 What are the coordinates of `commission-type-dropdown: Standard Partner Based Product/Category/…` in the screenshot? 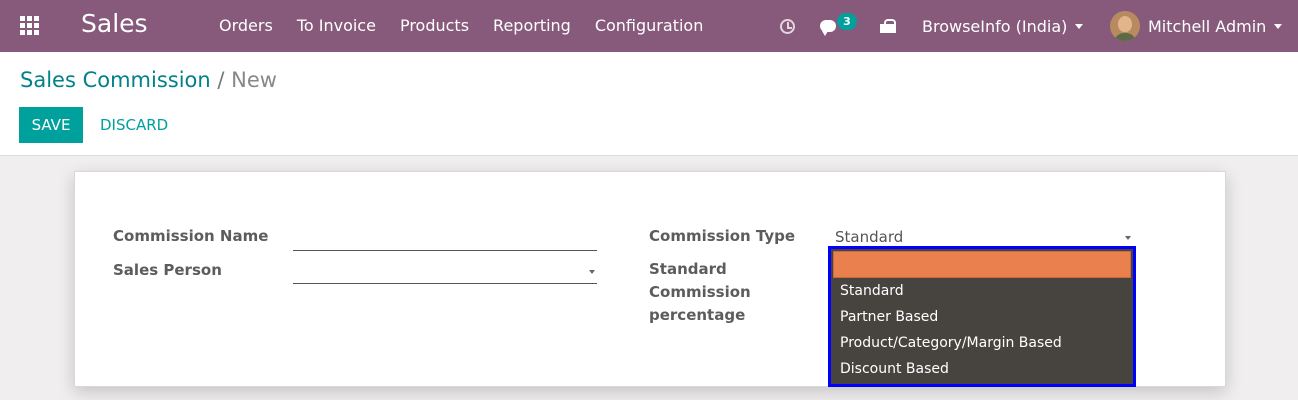 It's located at (982, 316).